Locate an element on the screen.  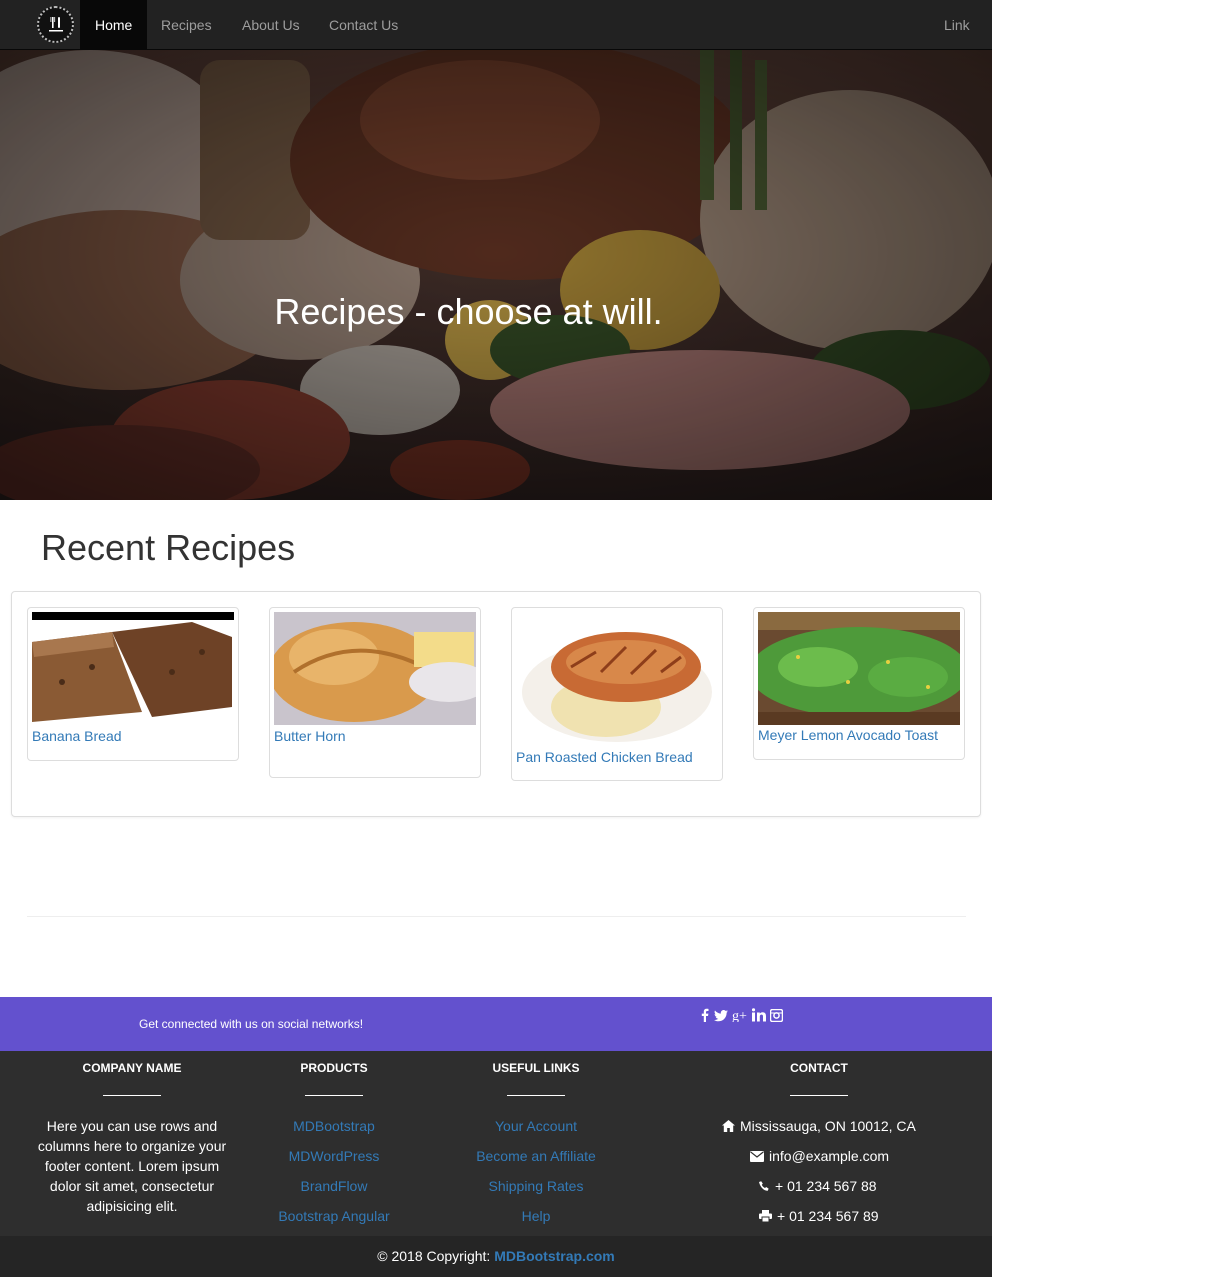
footer-fax: + 01 234 567 89 is located at coordinates (819, 1216).